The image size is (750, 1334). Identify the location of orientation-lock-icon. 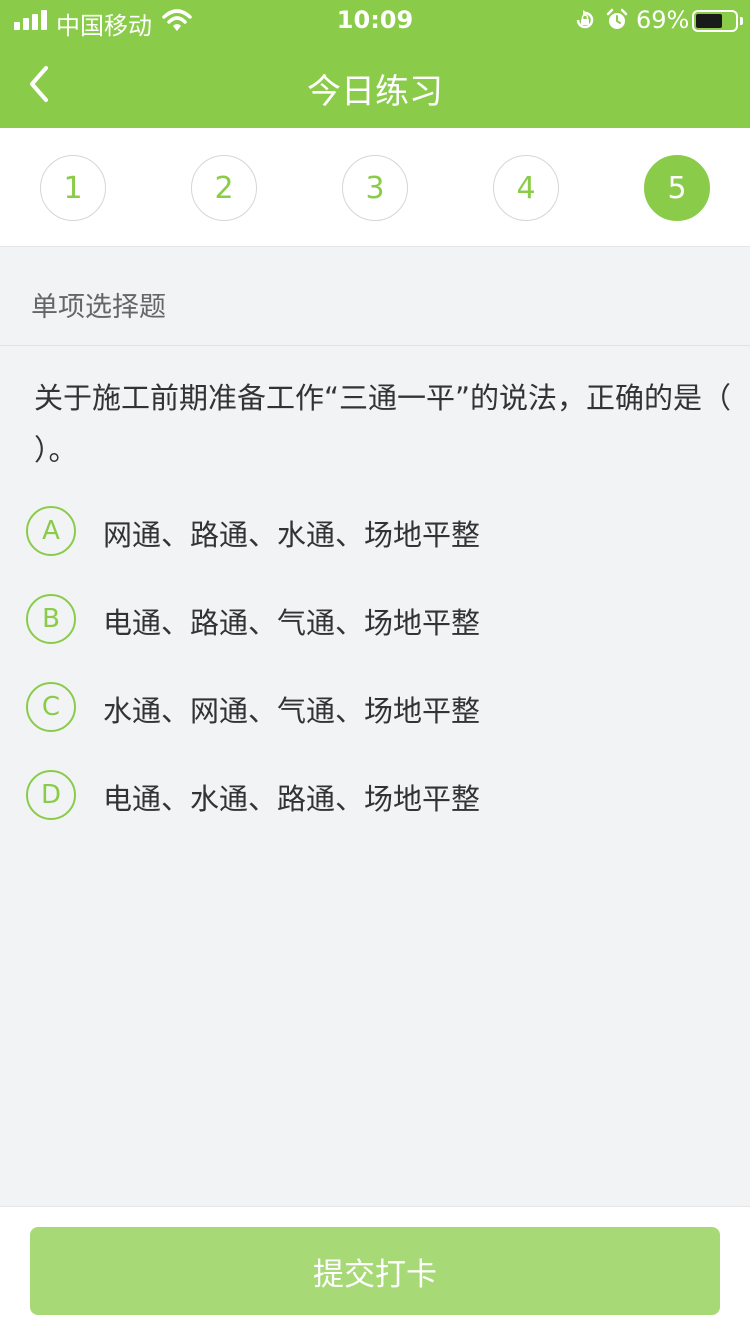
(585, 19).